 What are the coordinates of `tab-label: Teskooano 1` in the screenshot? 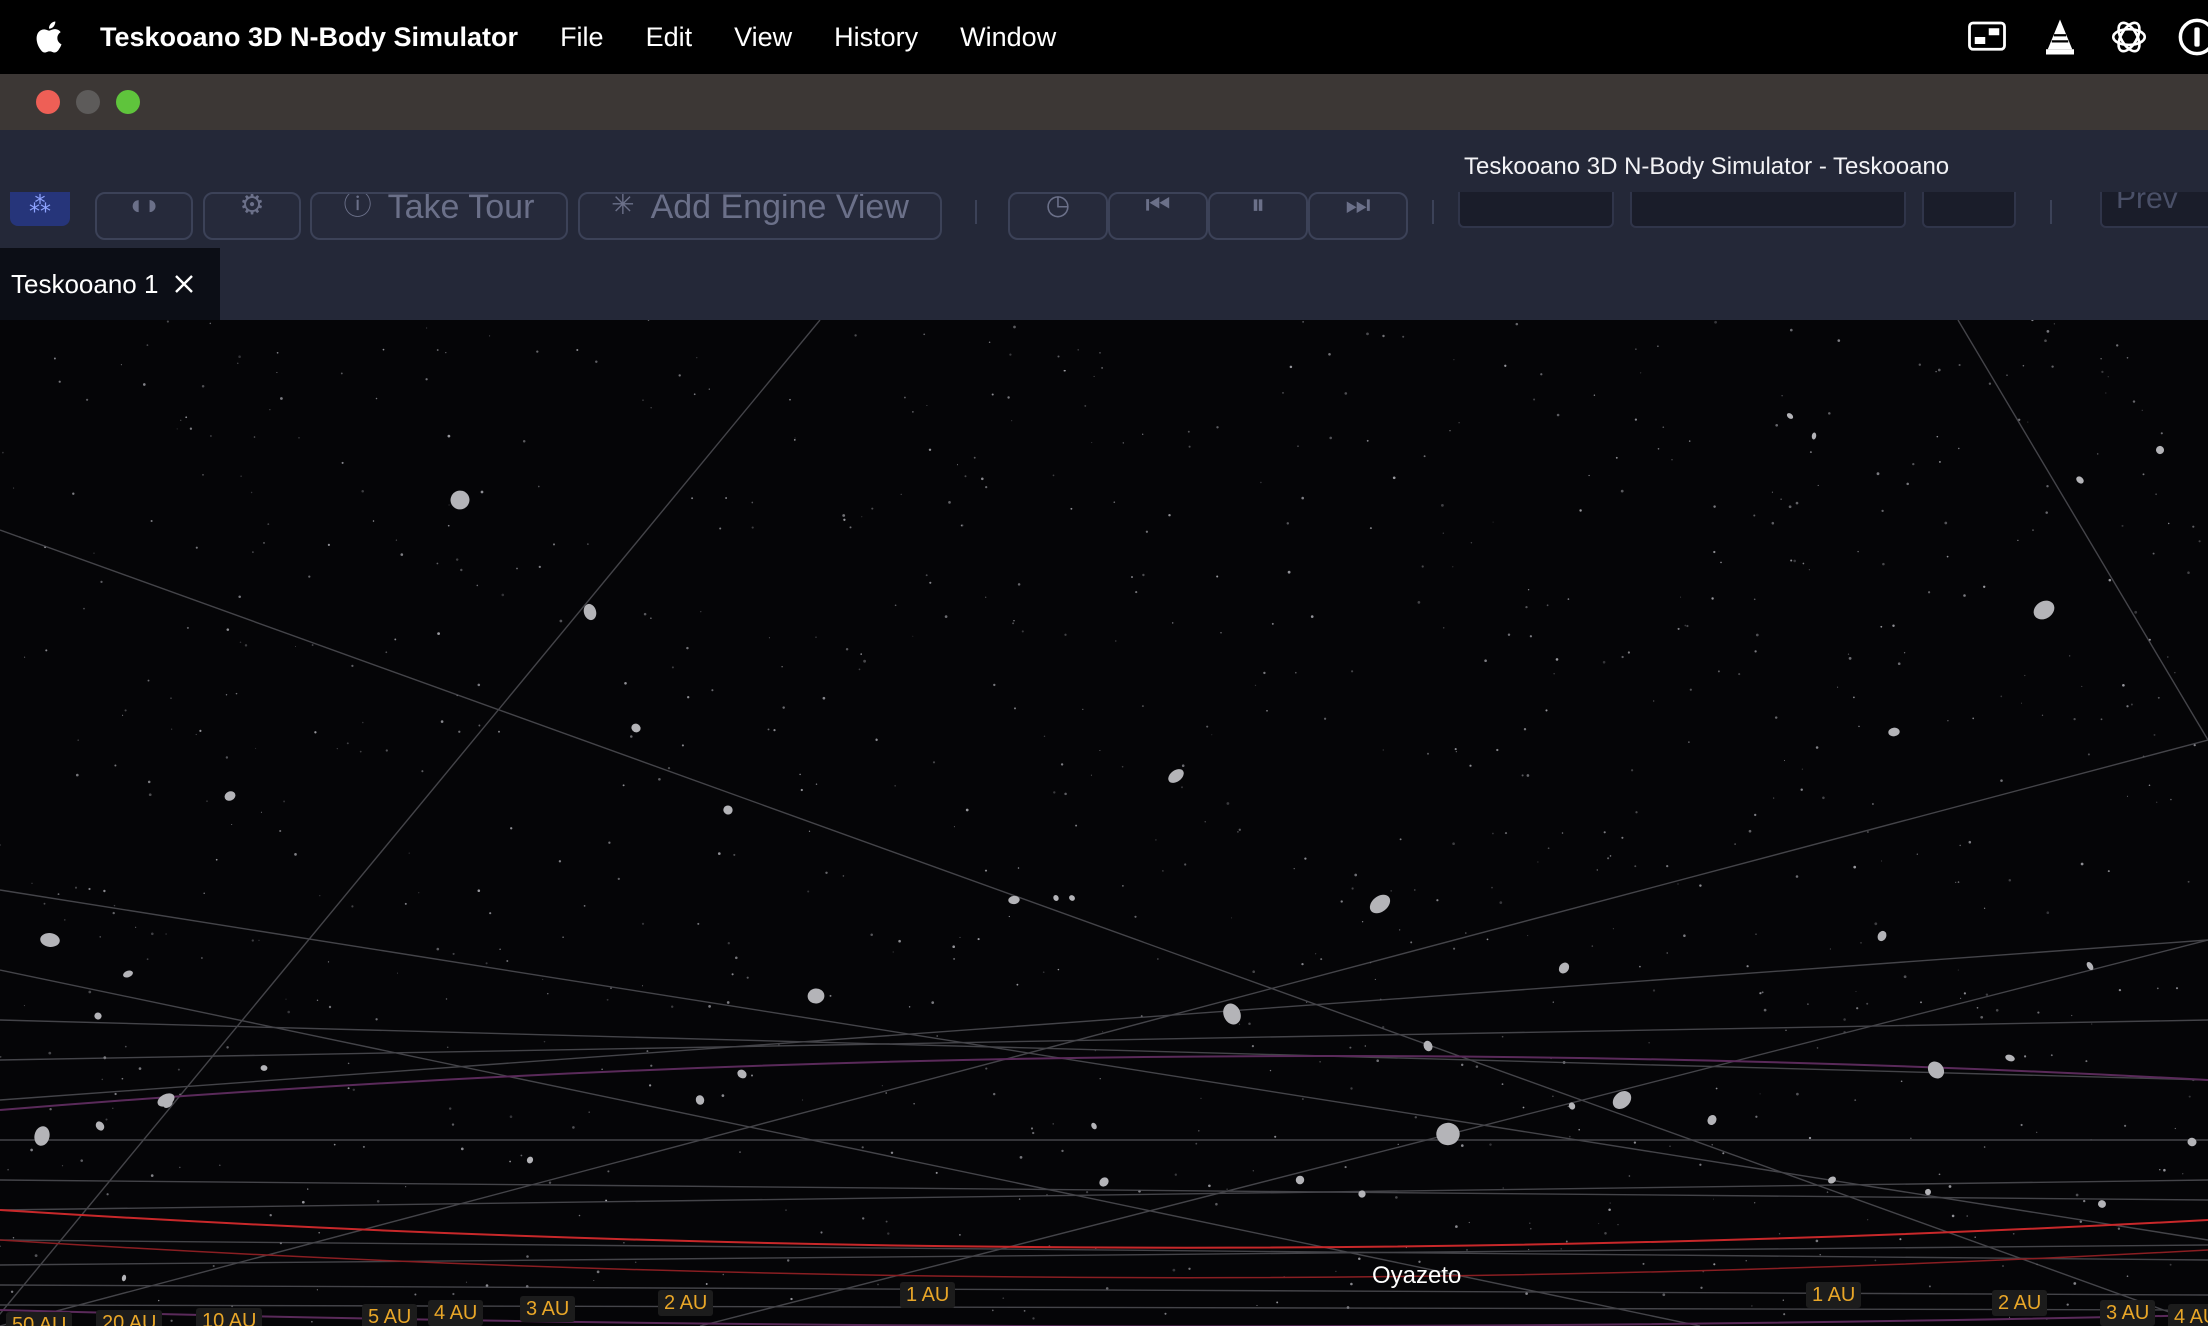 It's located at (85, 283).